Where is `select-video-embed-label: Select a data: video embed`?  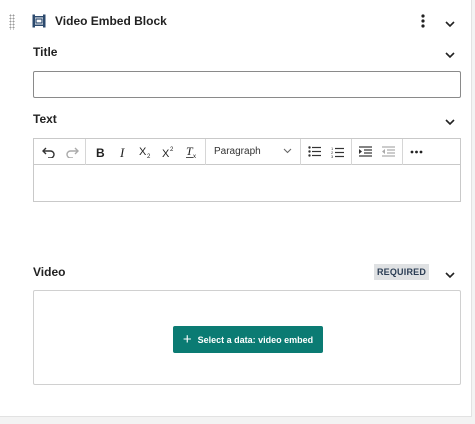 select-video-embed-label: Select a data: video embed is located at coordinates (255, 339).